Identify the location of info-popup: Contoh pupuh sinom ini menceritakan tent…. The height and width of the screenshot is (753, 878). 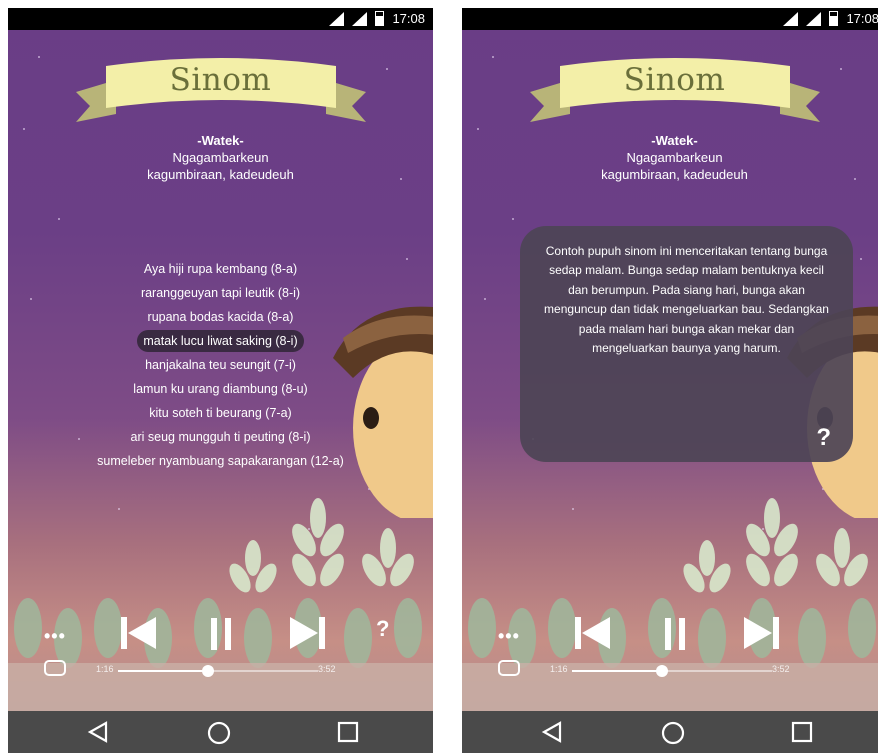
(686, 344).